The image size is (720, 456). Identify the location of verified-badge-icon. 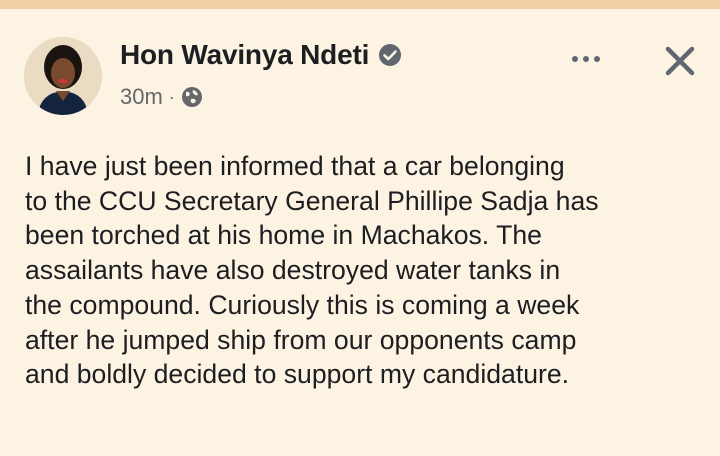
(390, 55).